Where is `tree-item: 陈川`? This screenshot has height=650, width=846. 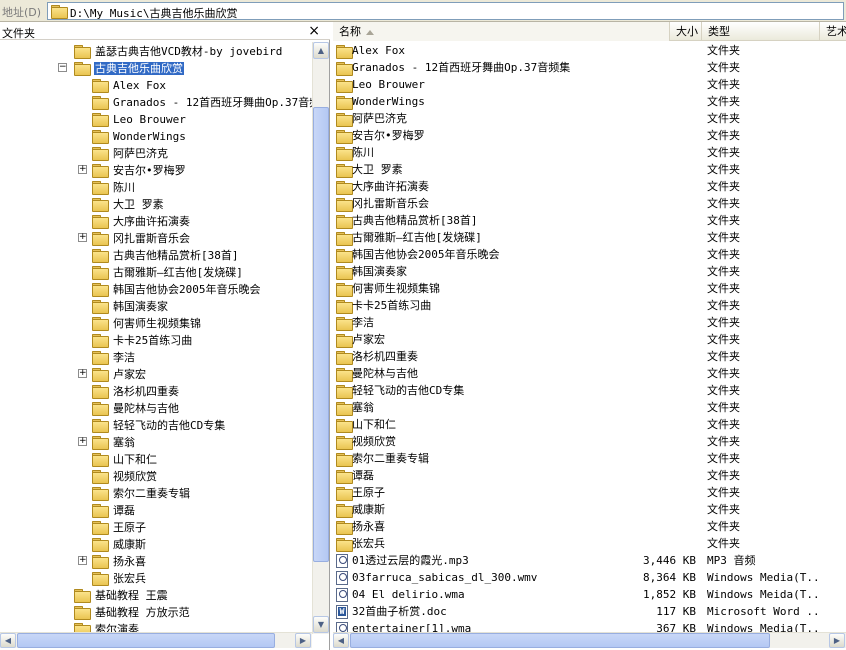
tree-item: 陈川 is located at coordinates (114, 186).